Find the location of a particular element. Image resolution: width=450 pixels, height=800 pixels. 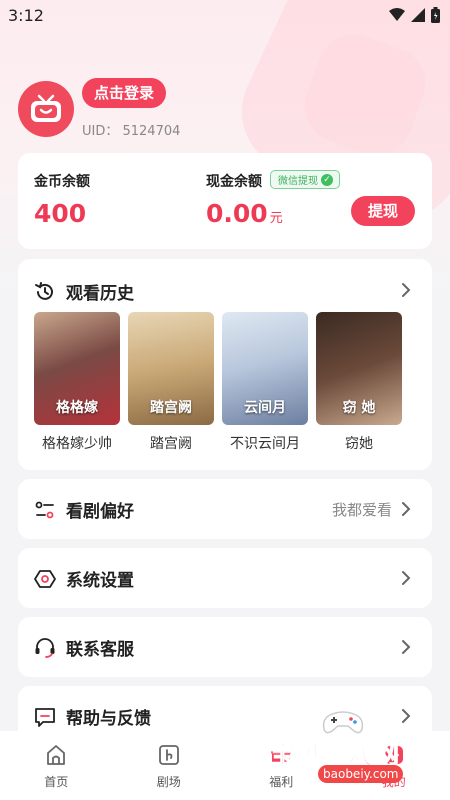

settings-icon is located at coordinates (45, 578).